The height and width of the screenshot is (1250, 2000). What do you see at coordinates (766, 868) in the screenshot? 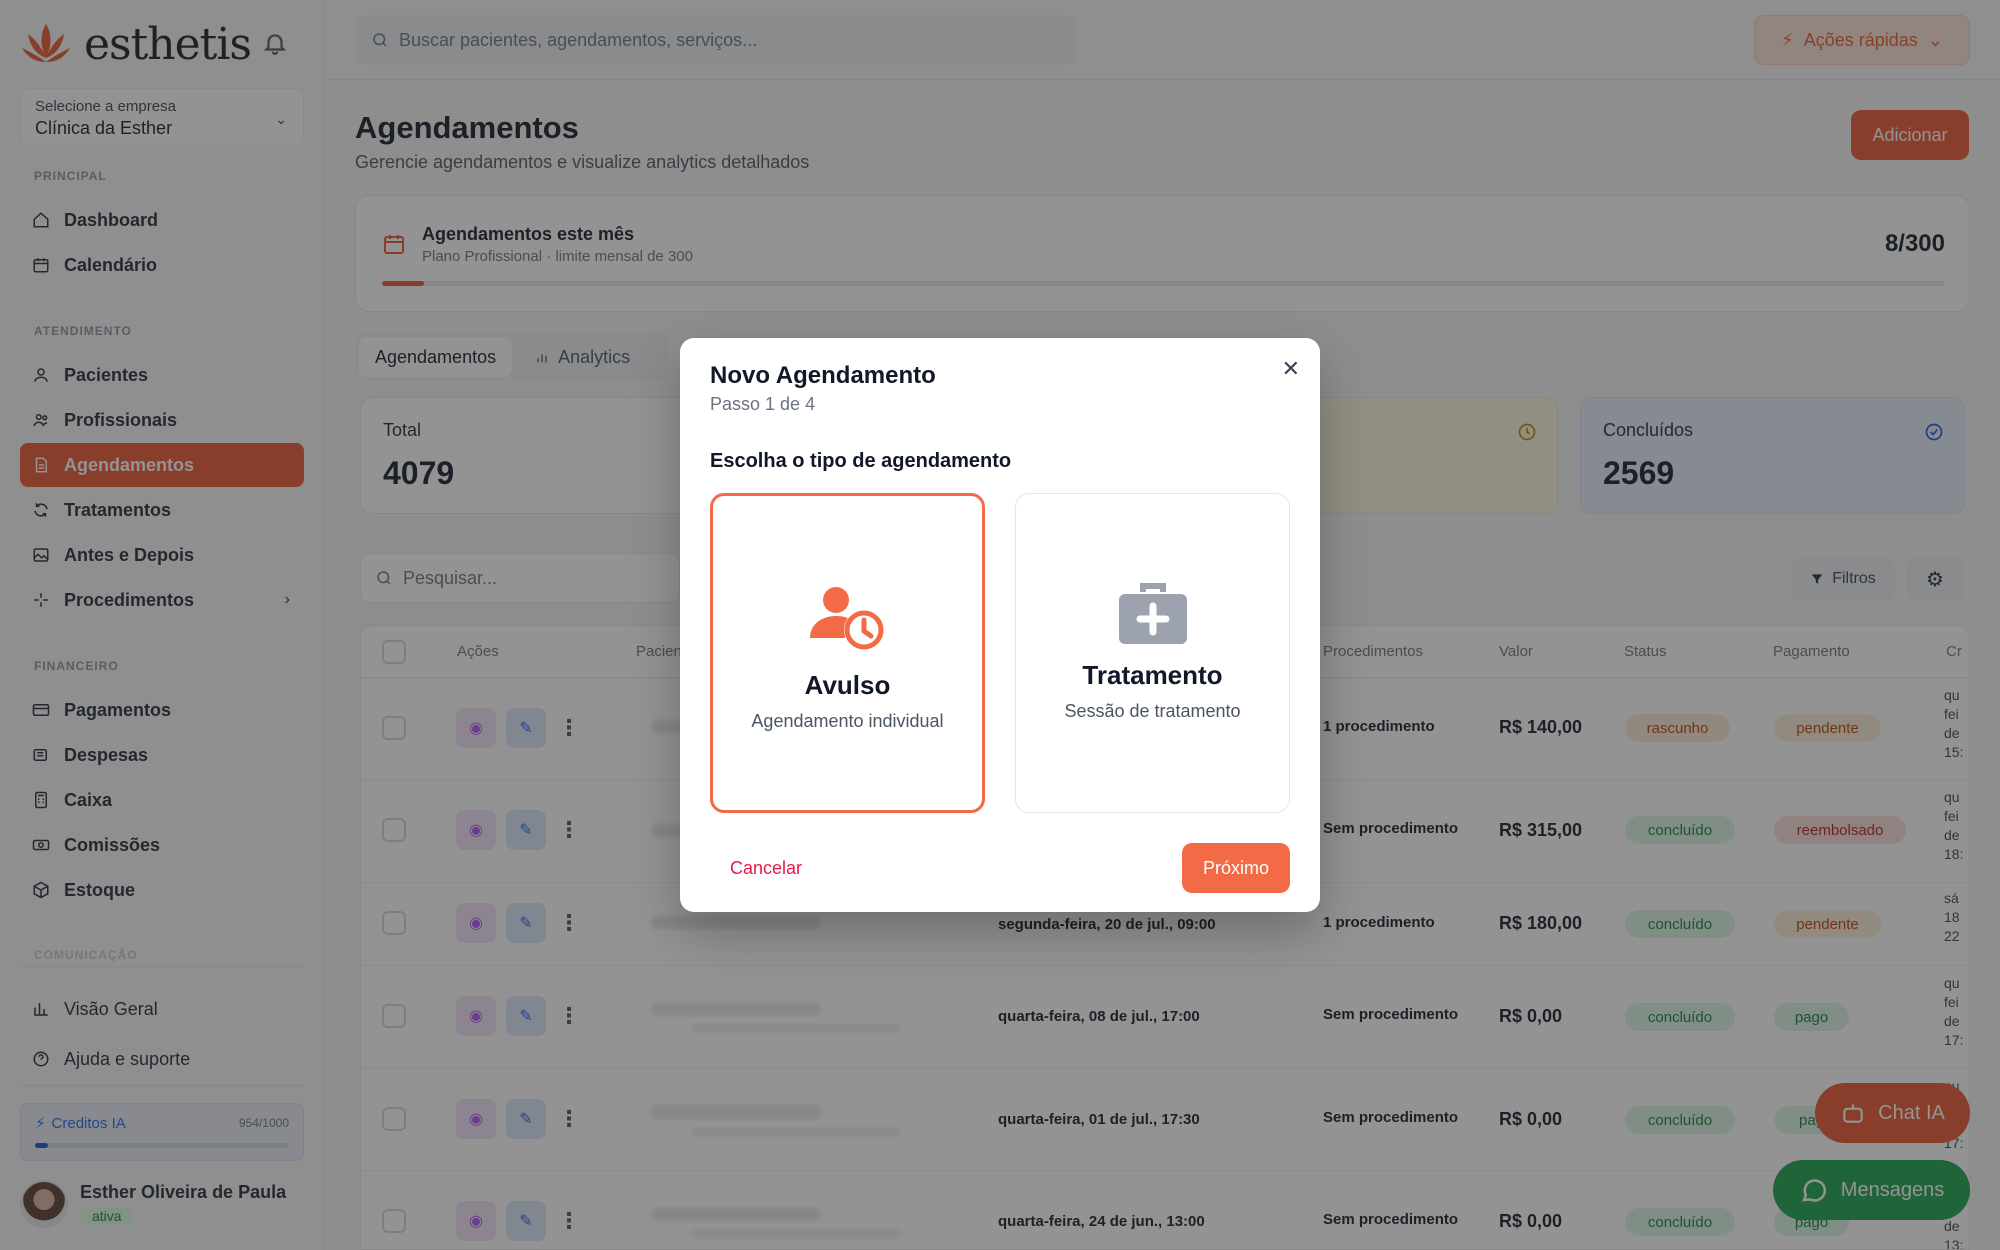
I see `cancel-button: Cancelar` at bounding box center [766, 868].